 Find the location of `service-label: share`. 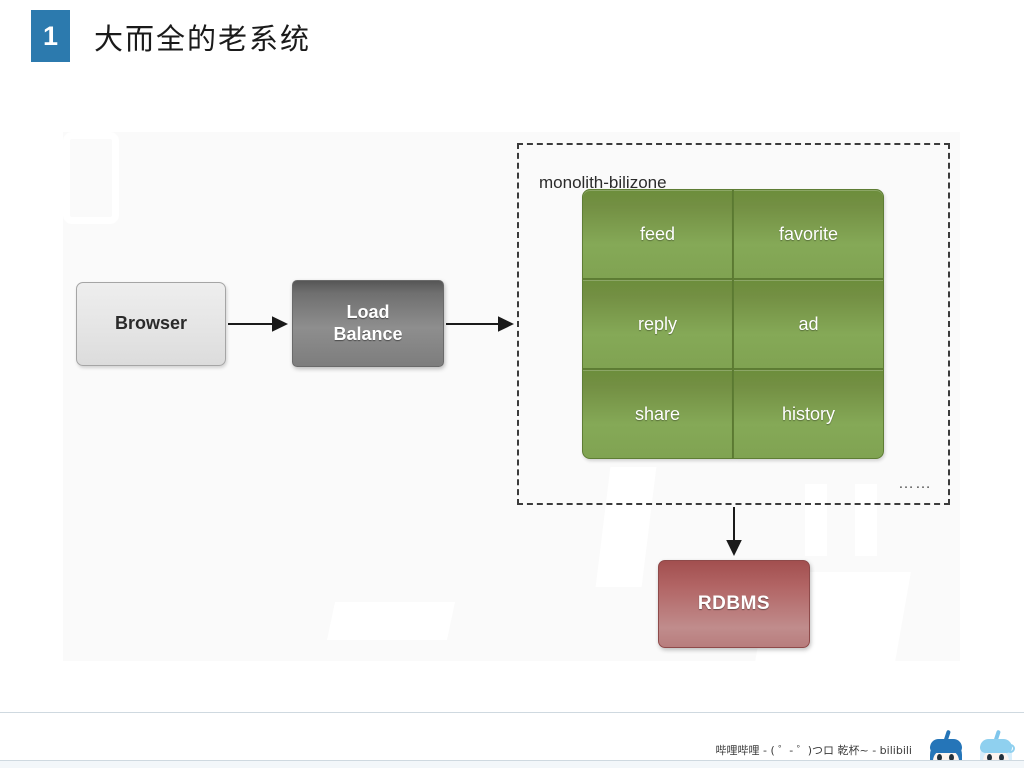

service-label: share is located at coordinates (657, 413).